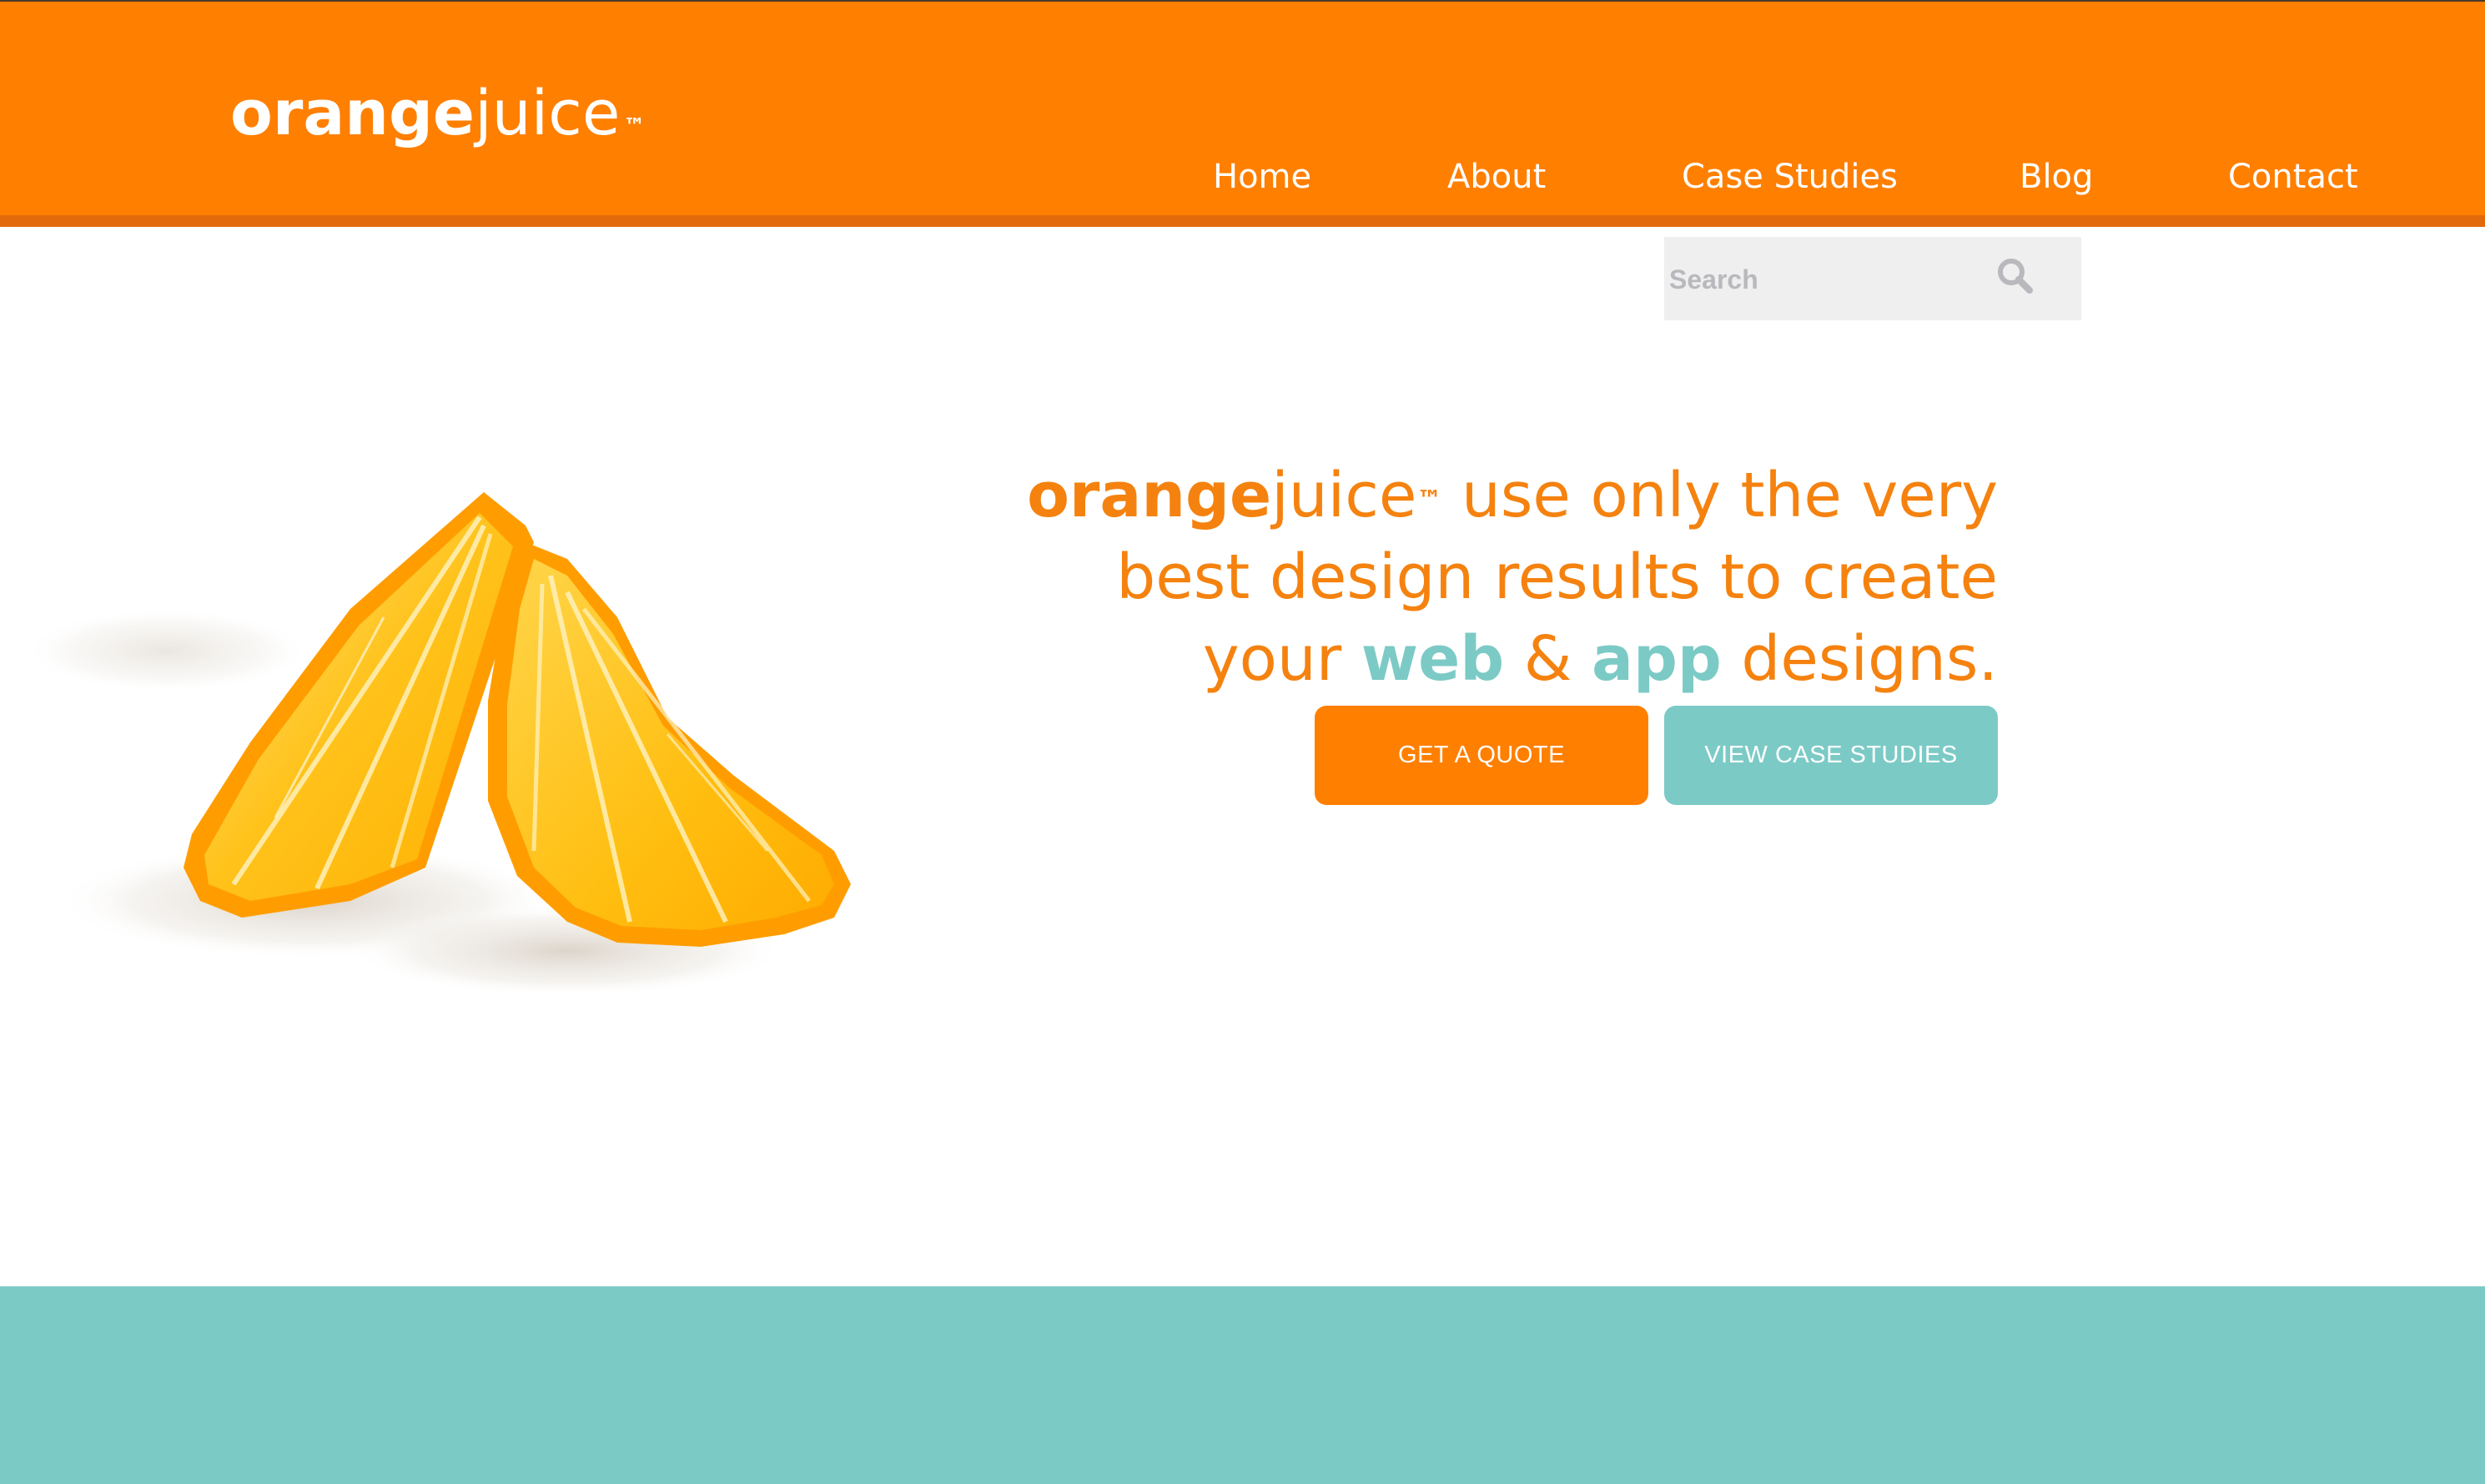  I want to click on hero-brand-bold: orange, so click(1149, 496).